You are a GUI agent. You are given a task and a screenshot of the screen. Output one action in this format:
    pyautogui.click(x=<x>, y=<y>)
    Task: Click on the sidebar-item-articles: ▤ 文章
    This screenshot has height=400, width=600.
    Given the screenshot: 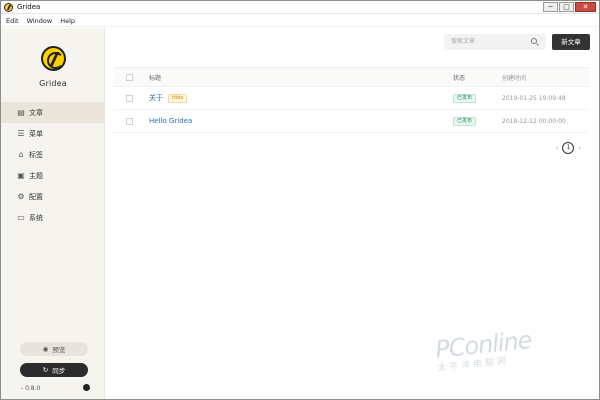 What is the action you would take?
    pyautogui.click(x=53, y=112)
    